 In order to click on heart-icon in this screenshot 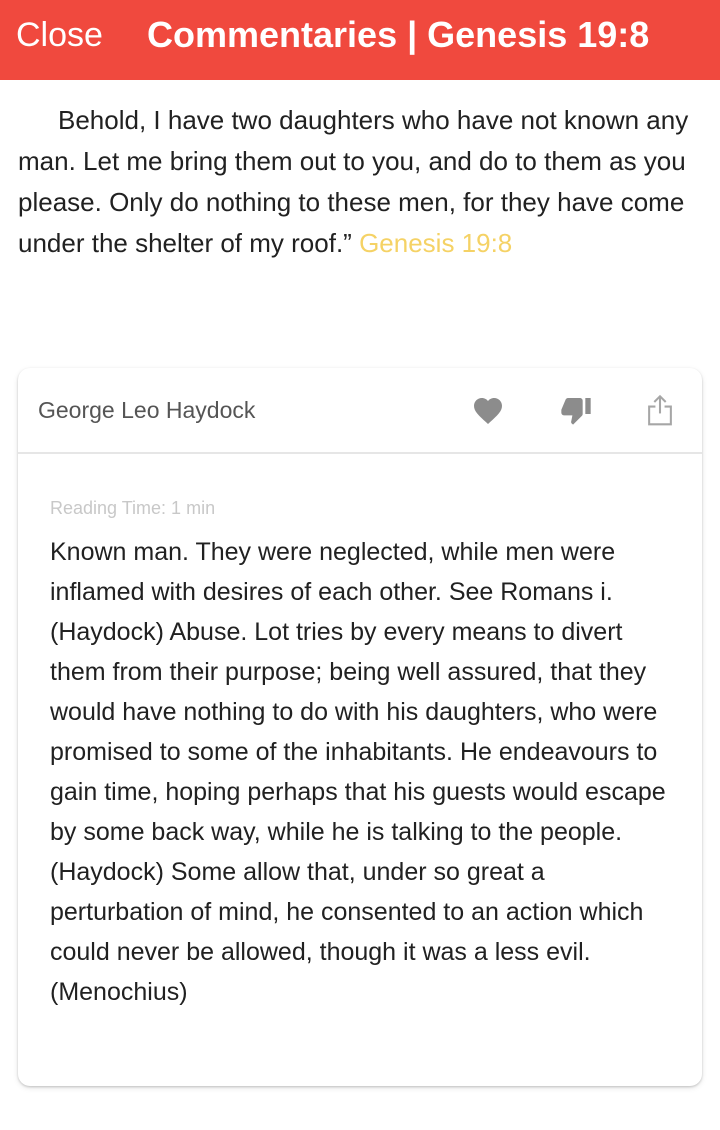, I will do `click(488, 411)`.